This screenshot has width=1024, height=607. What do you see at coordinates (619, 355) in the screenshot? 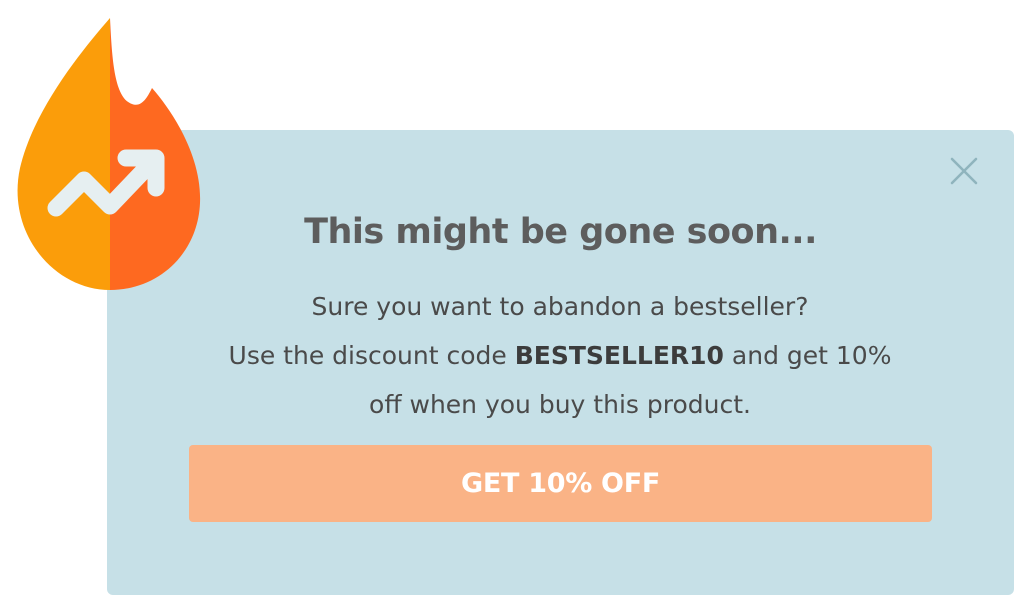
I see `discount-code: BESTSELLER10` at bounding box center [619, 355].